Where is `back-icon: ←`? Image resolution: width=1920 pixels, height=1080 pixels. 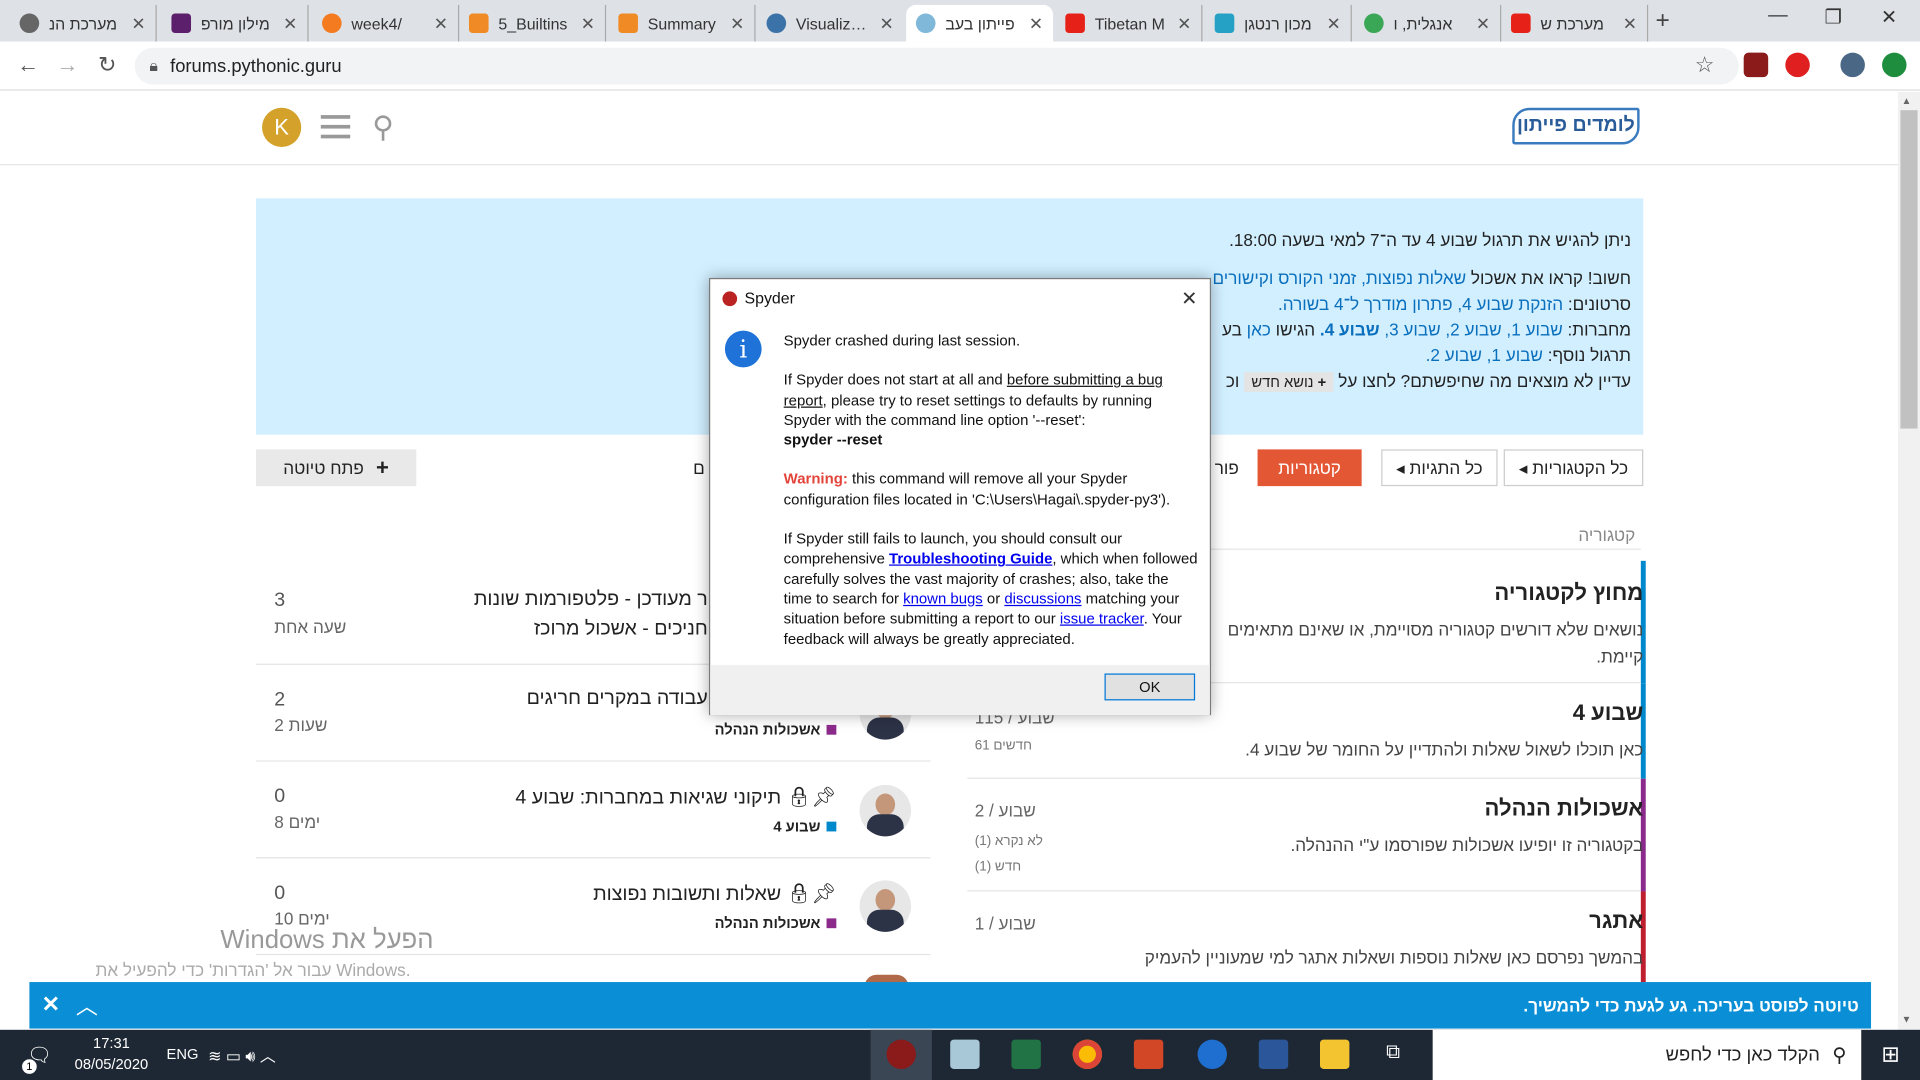 back-icon: ← is located at coordinates (28, 66).